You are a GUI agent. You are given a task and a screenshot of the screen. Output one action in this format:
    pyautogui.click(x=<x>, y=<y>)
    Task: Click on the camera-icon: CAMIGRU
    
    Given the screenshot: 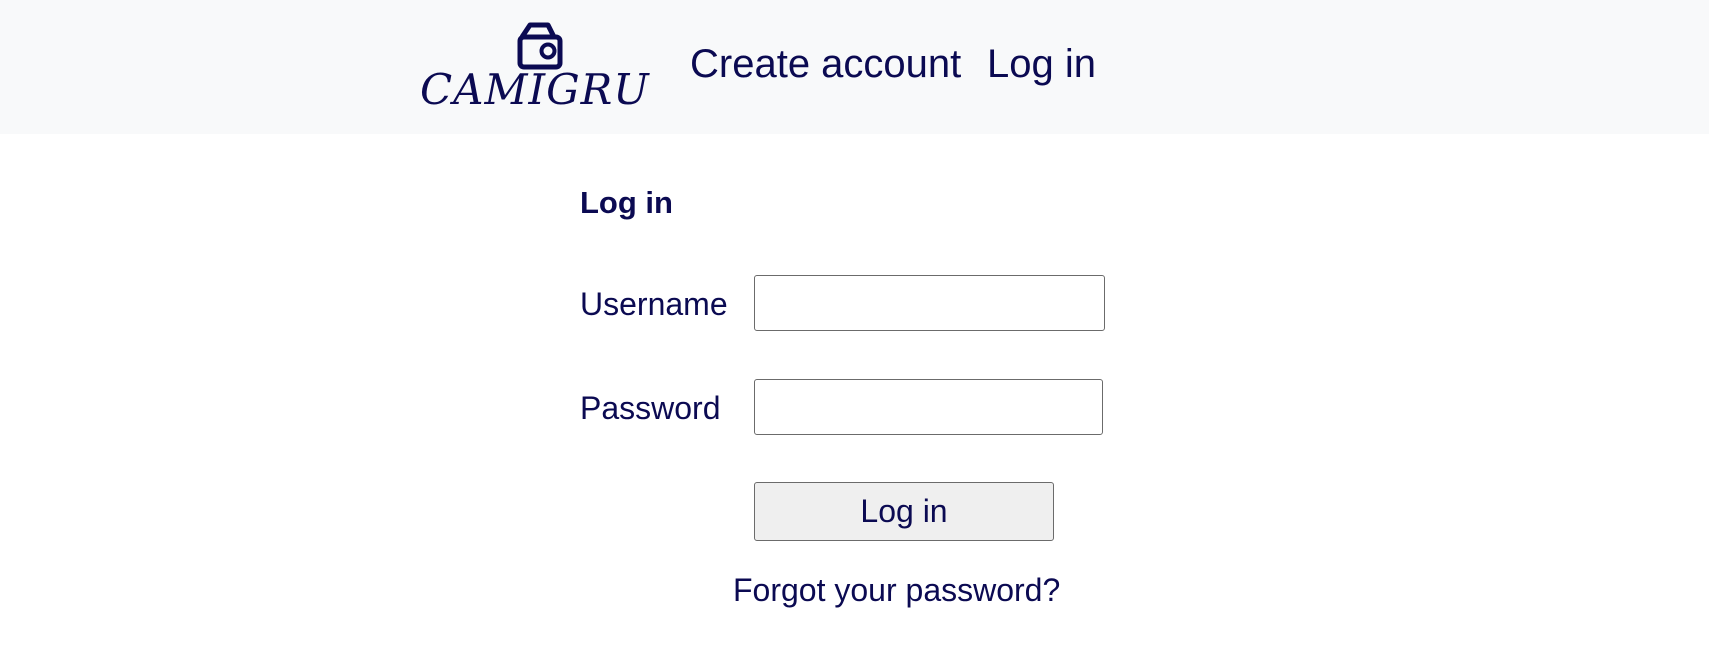 What is the action you would take?
    pyautogui.click(x=535, y=67)
    